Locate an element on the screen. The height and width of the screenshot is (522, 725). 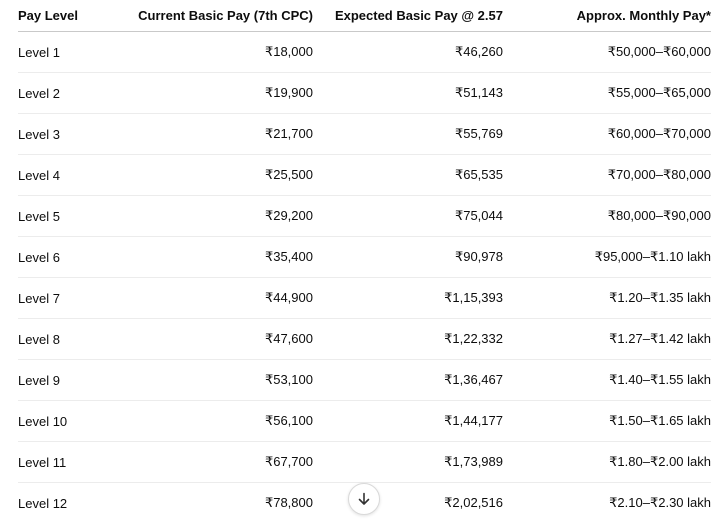
cell-pay-level: Level 10 is located at coordinates (70, 421).